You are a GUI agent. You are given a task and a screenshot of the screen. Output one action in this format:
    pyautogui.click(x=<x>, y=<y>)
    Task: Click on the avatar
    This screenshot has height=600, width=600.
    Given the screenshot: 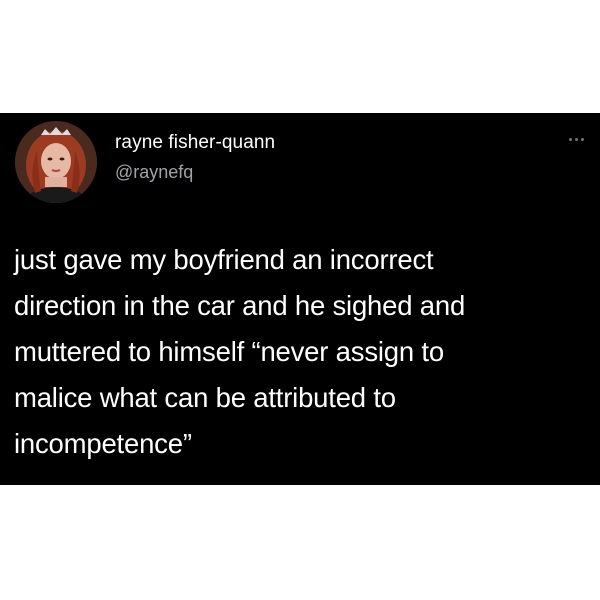 What is the action you would take?
    pyautogui.click(x=56, y=162)
    